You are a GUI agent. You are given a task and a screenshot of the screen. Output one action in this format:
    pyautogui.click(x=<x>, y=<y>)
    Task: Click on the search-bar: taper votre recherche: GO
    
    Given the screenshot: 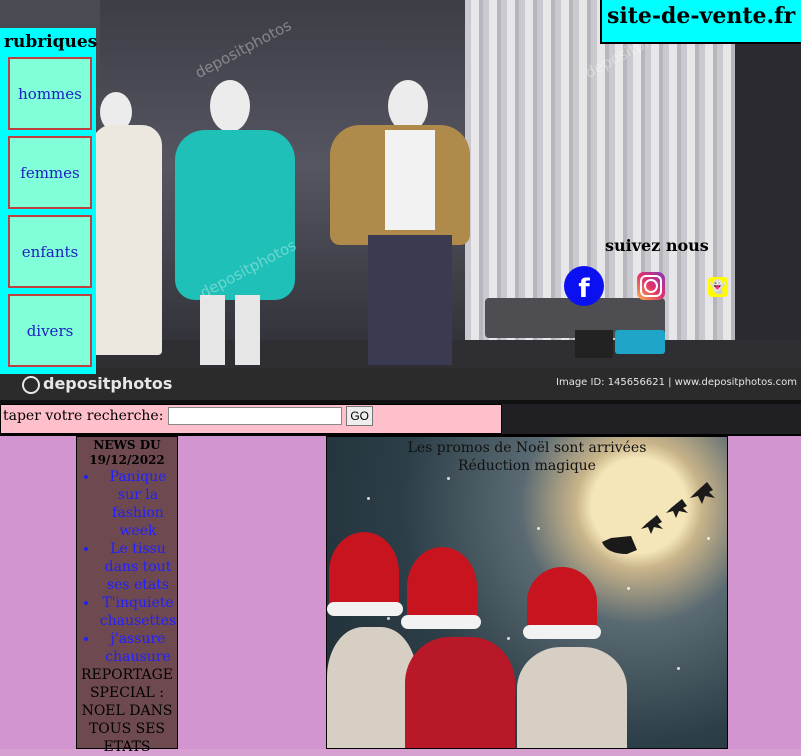 What is the action you would take?
    pyautogui.click(x=251, y=419)
    